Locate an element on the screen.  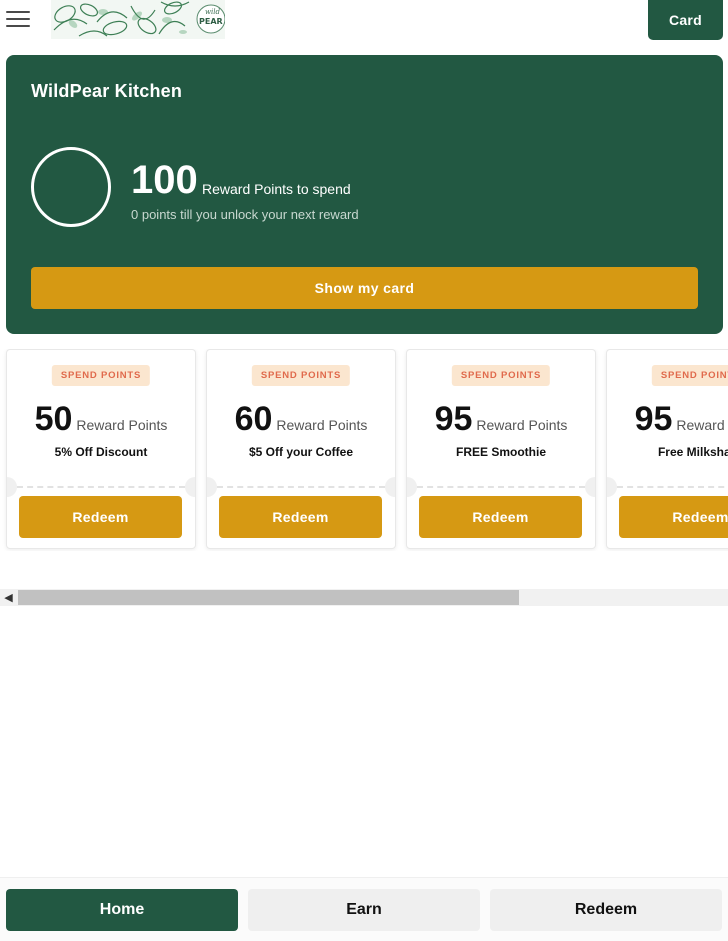
reward-cost-value: 50 is located at coordinates (53, 419).